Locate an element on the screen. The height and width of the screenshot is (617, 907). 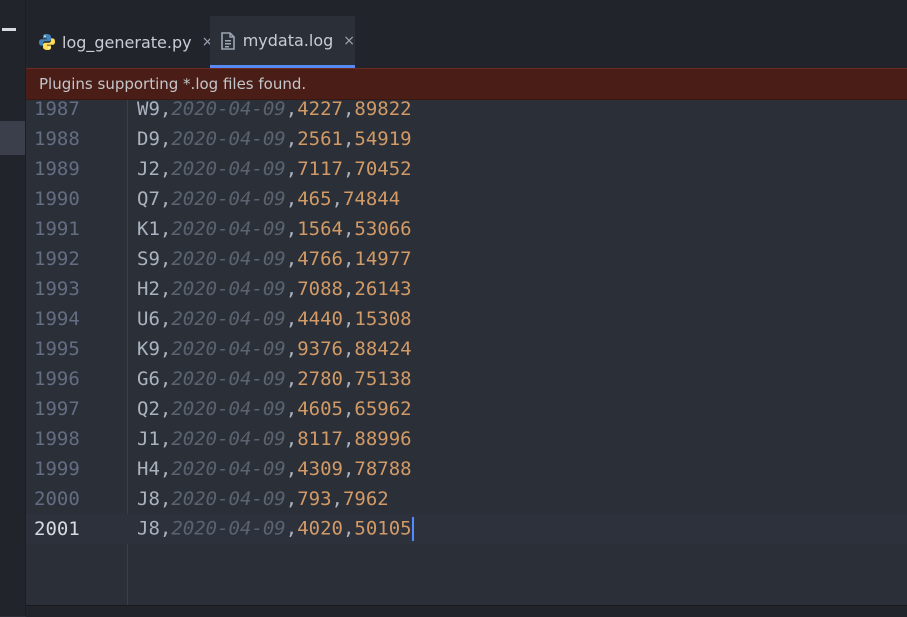
record-value-a: 793 is located at coordinates (314, 499).